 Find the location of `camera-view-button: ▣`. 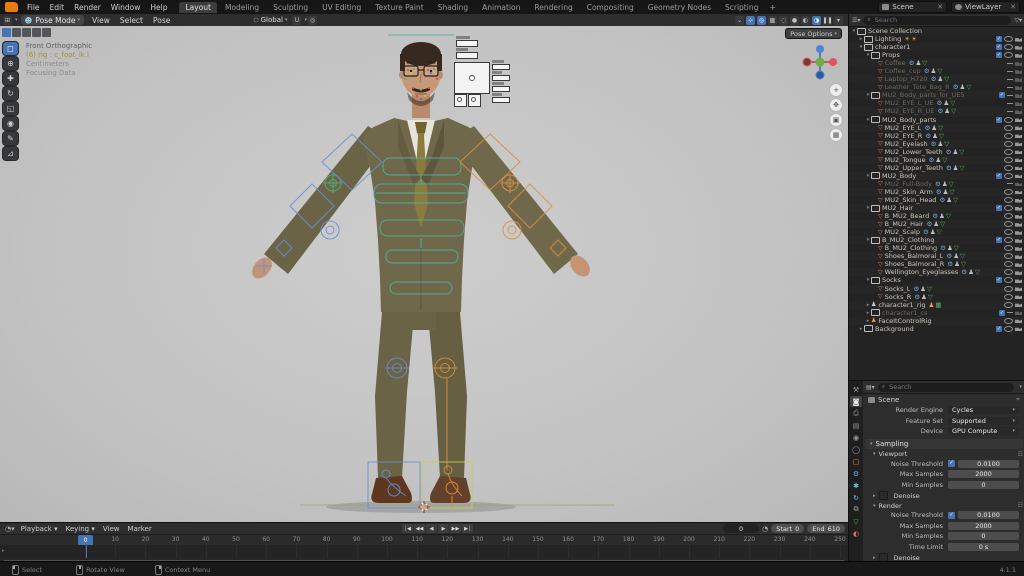

camera-view-button: ▣ is located at coordinates (836, 120).